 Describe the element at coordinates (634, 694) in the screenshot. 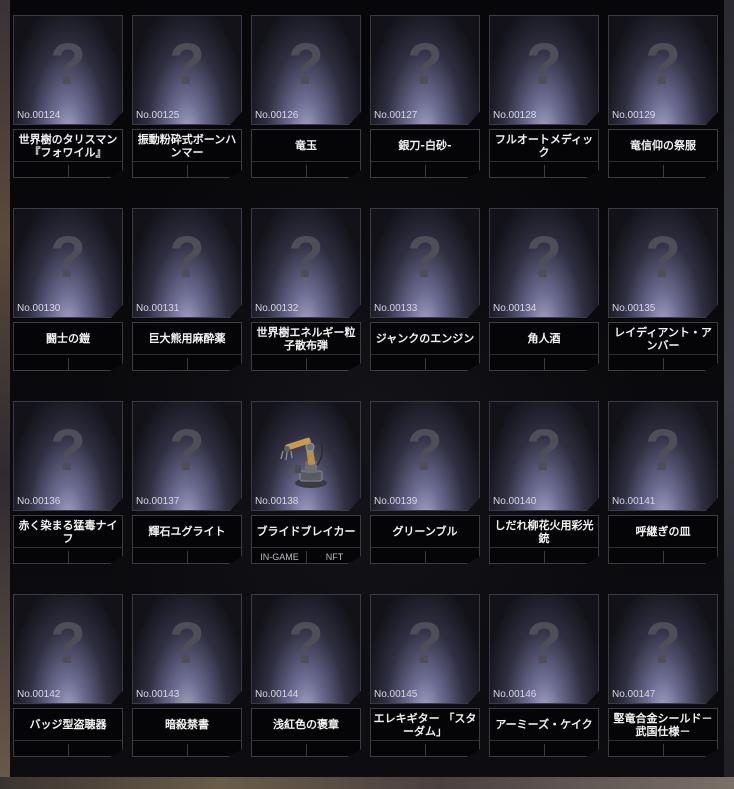

I see `item-number: No.00147` at that location.